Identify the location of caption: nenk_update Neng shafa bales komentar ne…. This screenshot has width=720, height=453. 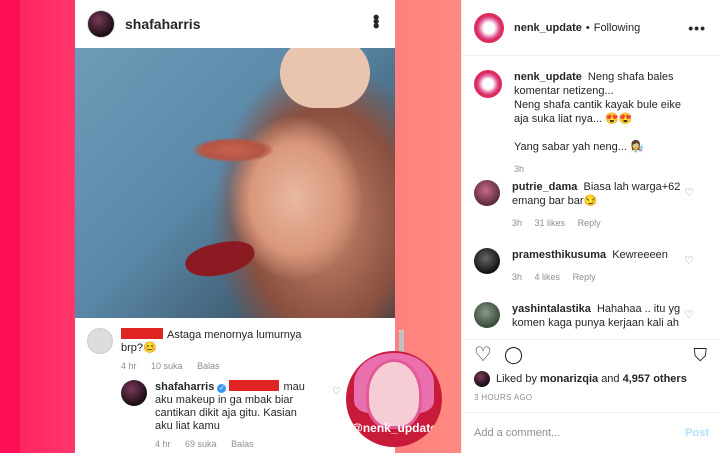
(590, 123).